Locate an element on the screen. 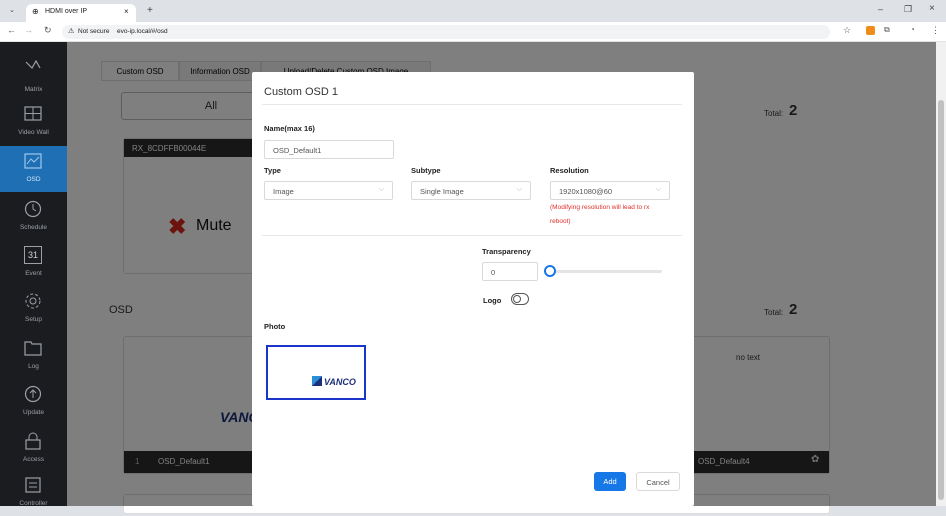 The image size is (946, 516). extension-icon is located at coordinates (870, 30).